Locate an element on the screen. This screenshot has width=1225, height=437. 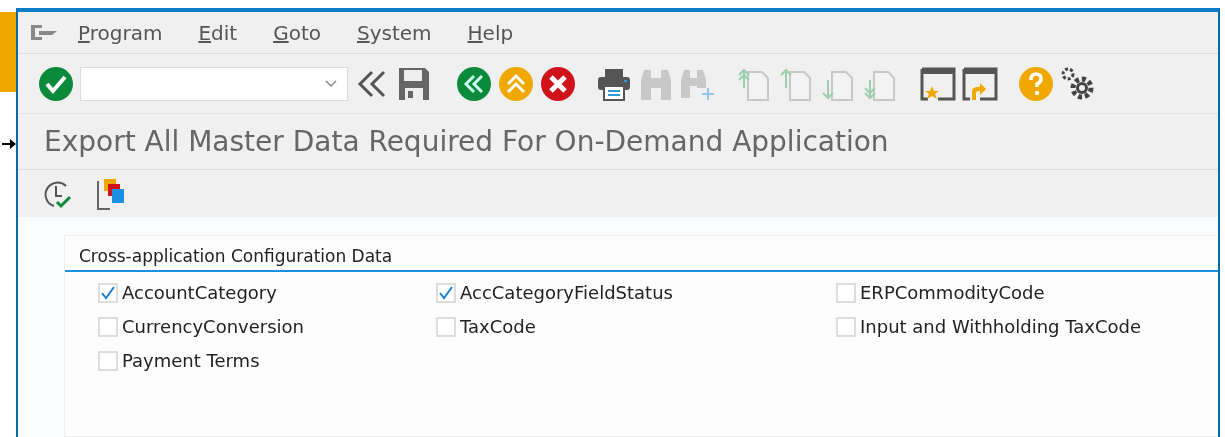
screen-title: Export All Master Data Required For On-Demand Application is located at coordinates (466, 142).